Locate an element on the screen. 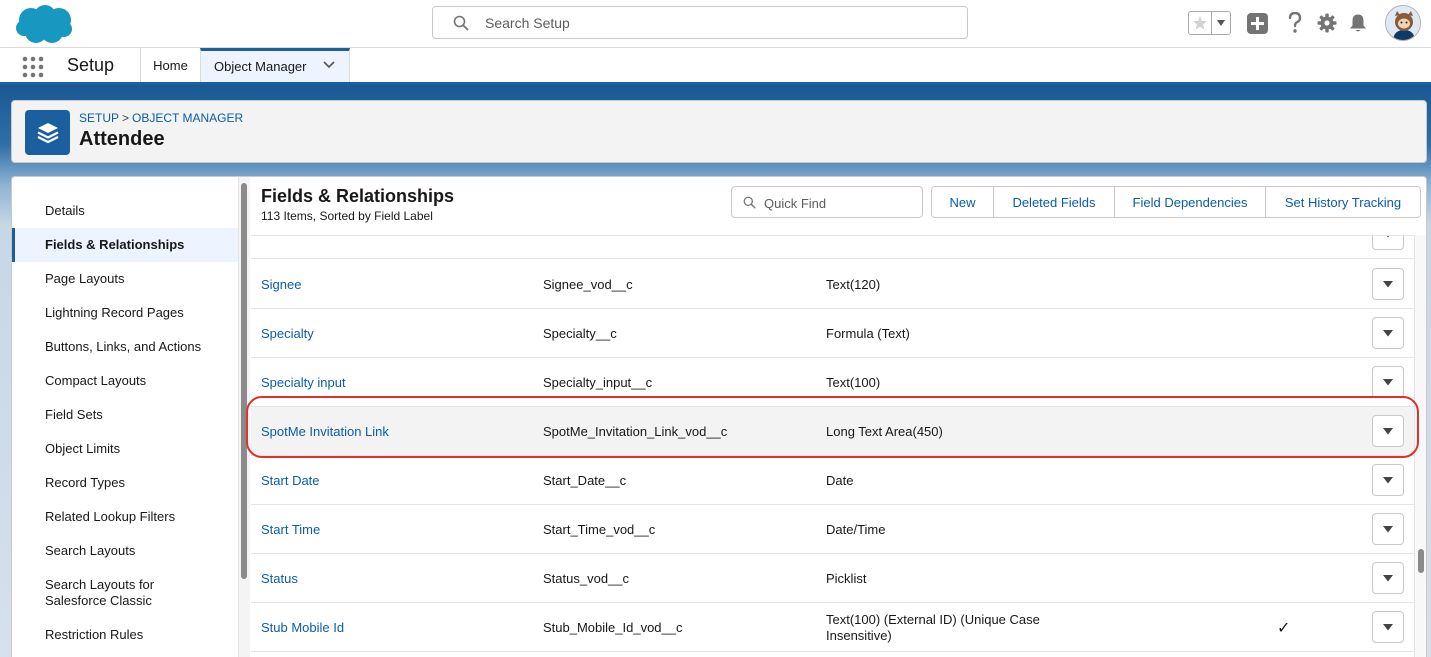 Image resolution: width=1431 pixels, height=657 pixels. layers-icon is located at coordinates (47, 132).